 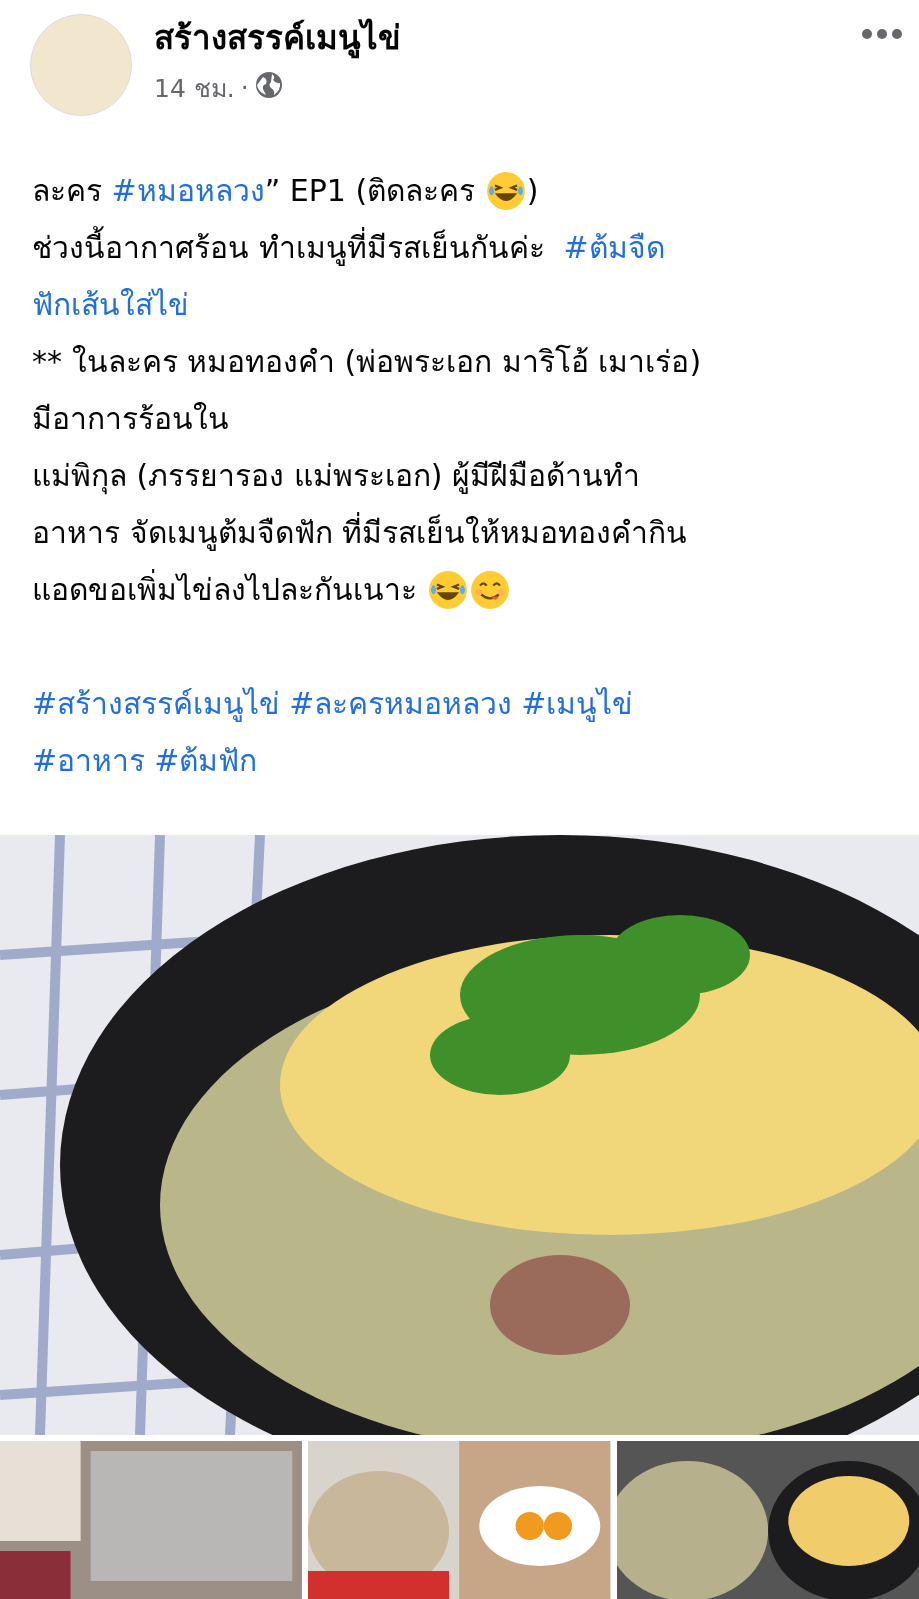 What do you see at coordinates (614, 247) in the screenshot?
I see `hashtag-link: #ต้มจืด` at bounding box center [614, 247].